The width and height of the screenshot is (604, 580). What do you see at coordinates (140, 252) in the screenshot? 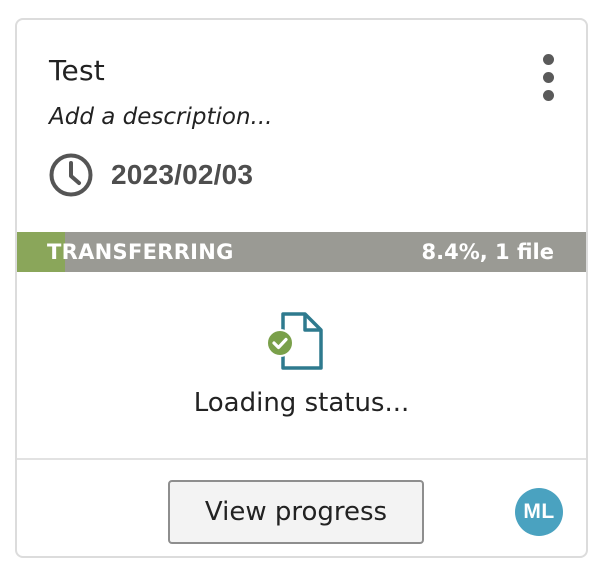
I see `status-label: TRANSFERRING` at bounding box center [140, 252].